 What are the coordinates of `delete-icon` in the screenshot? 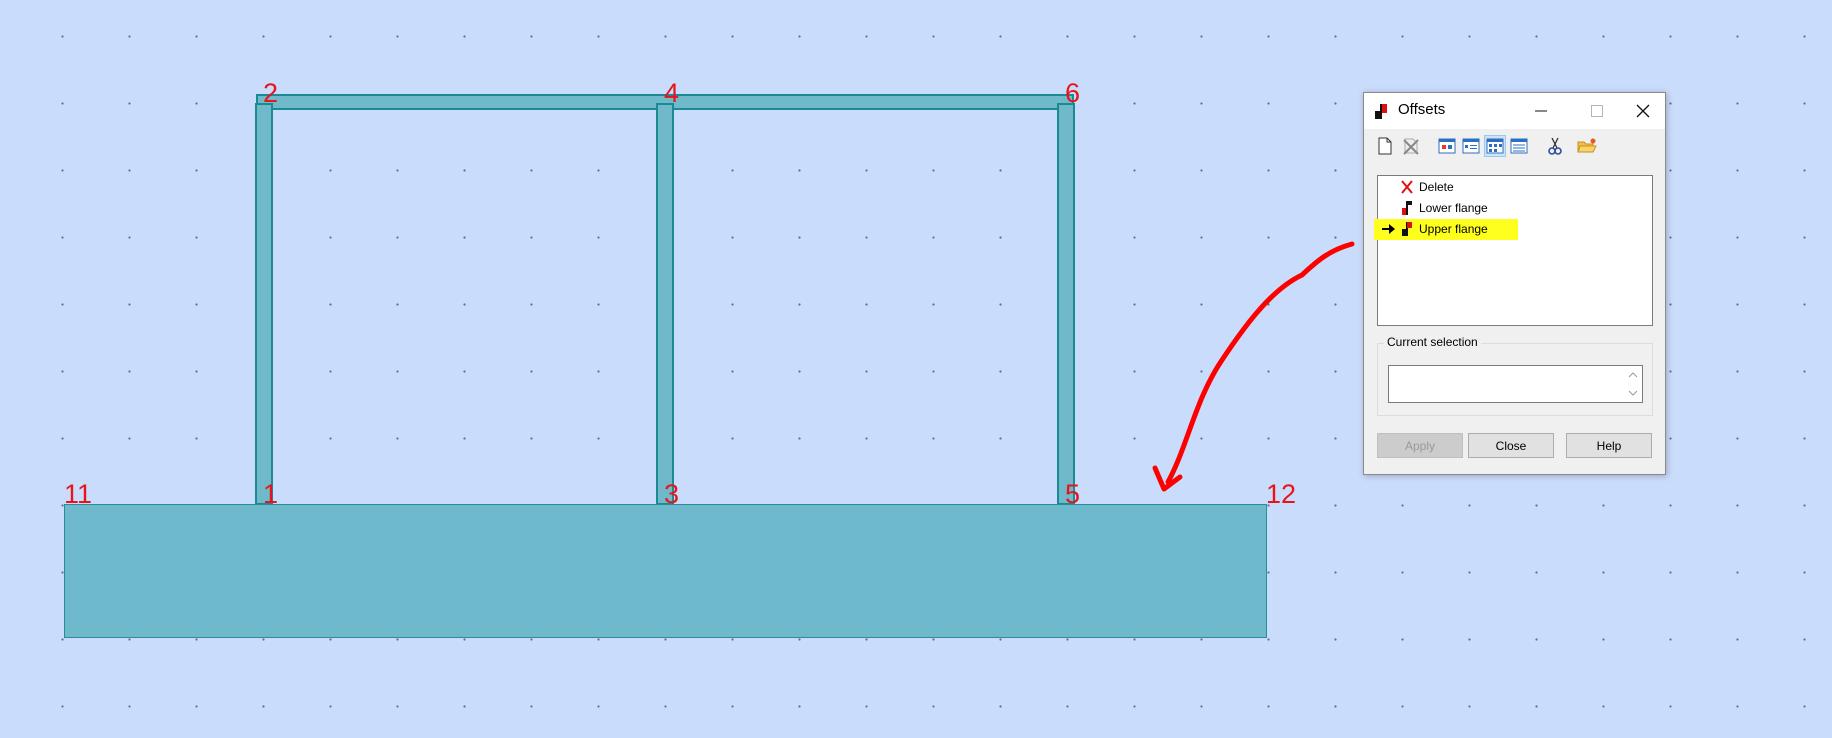 It's located at (1411, 146).